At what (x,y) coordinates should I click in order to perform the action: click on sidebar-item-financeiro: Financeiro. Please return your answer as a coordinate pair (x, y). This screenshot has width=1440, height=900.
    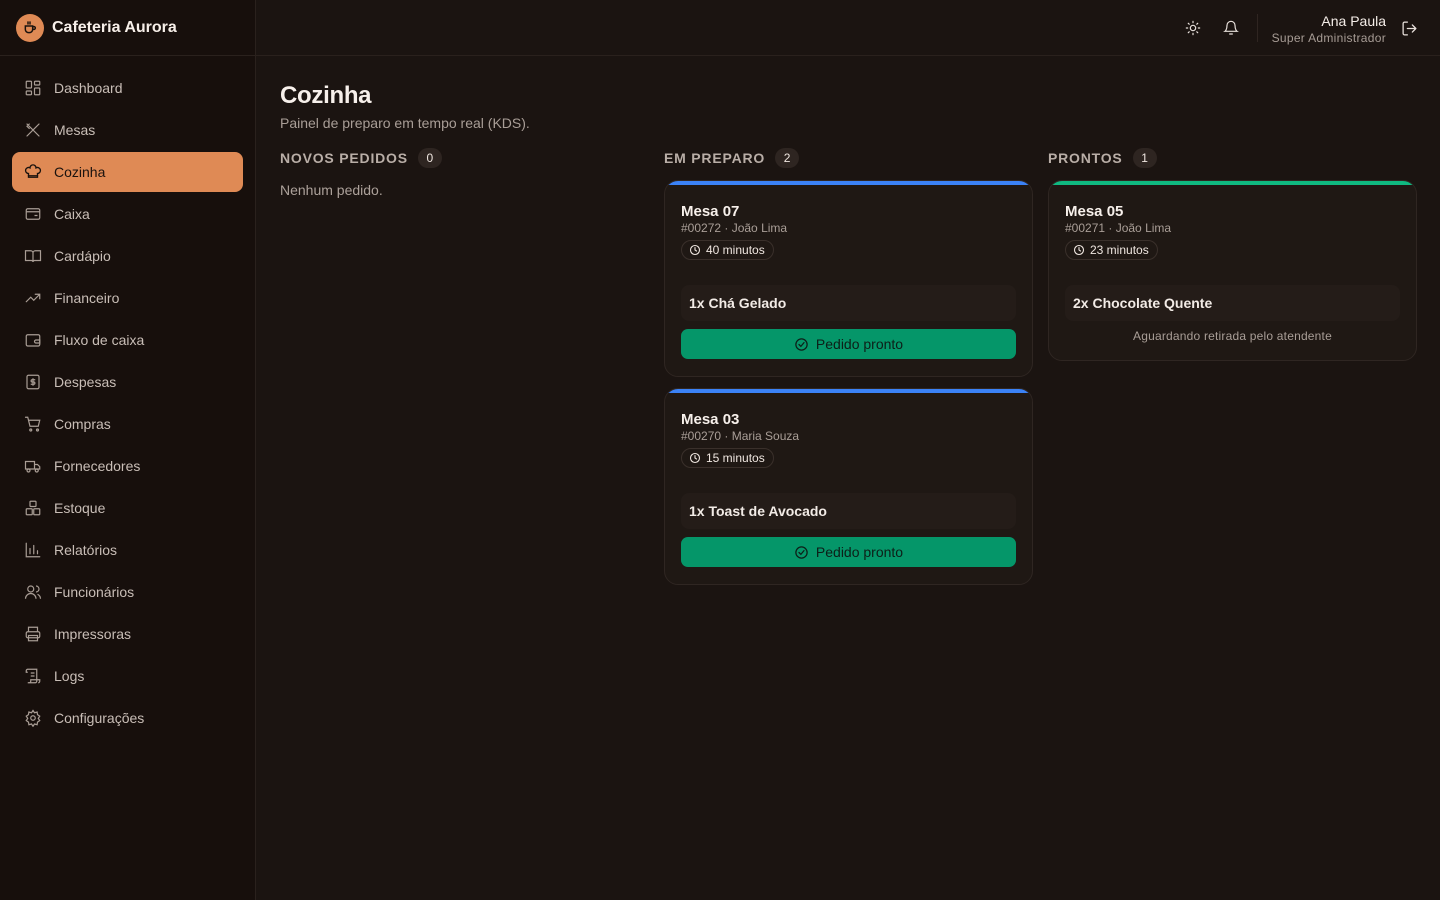
    Looking at the image, I should click on (127, 298).